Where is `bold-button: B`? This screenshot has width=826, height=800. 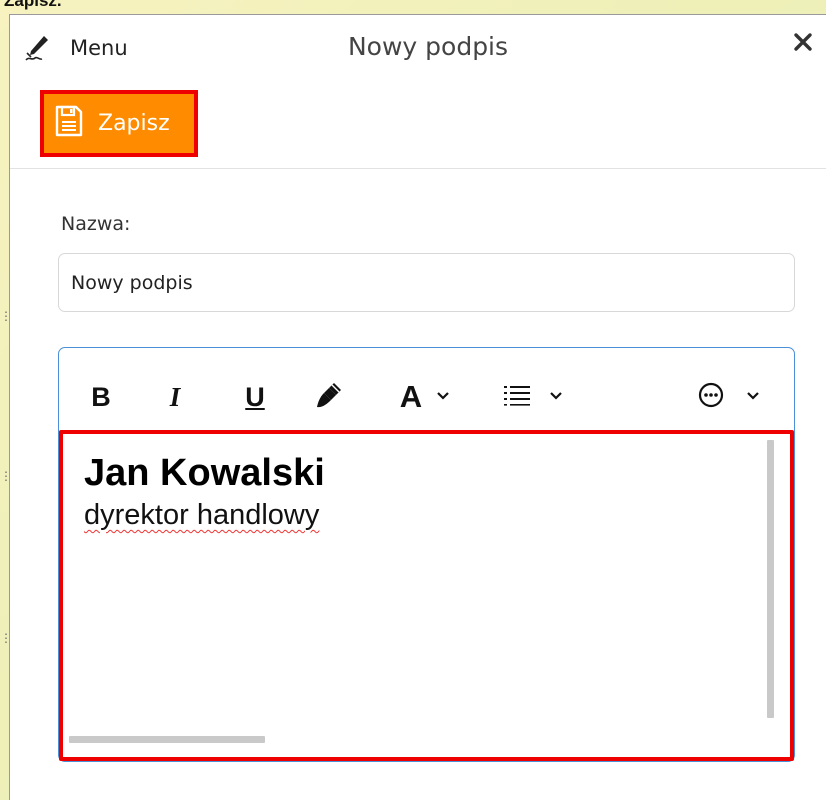 bold-button: B is located at coordinates (101, 397).